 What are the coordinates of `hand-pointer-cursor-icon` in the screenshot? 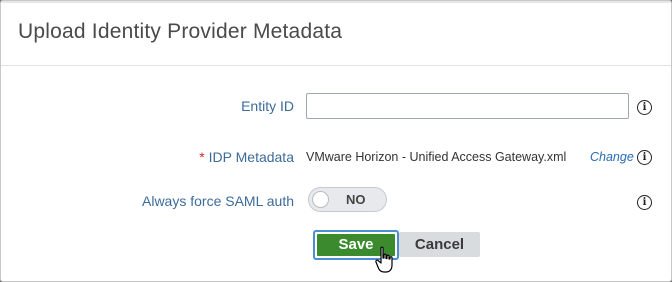 It's located at (384, 259).